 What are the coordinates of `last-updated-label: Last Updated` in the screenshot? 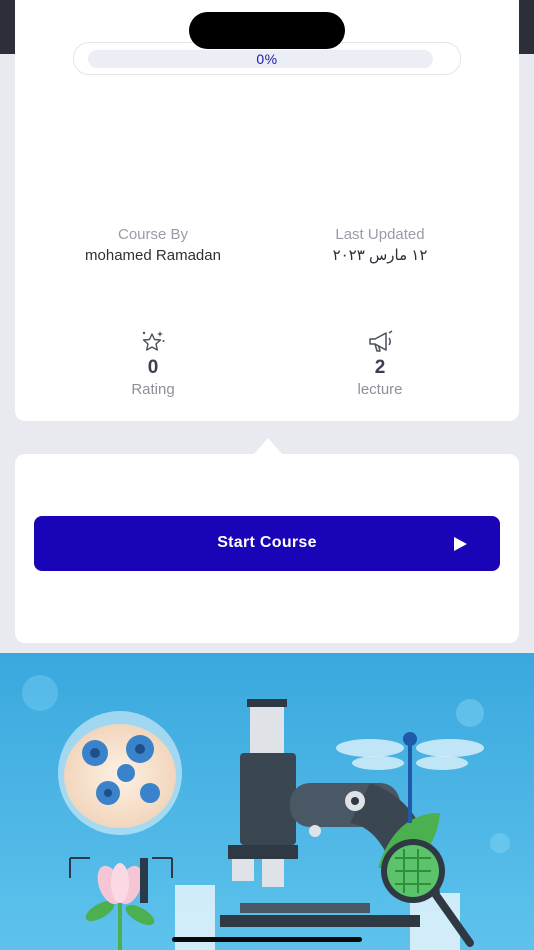 It's located at (380, 234).